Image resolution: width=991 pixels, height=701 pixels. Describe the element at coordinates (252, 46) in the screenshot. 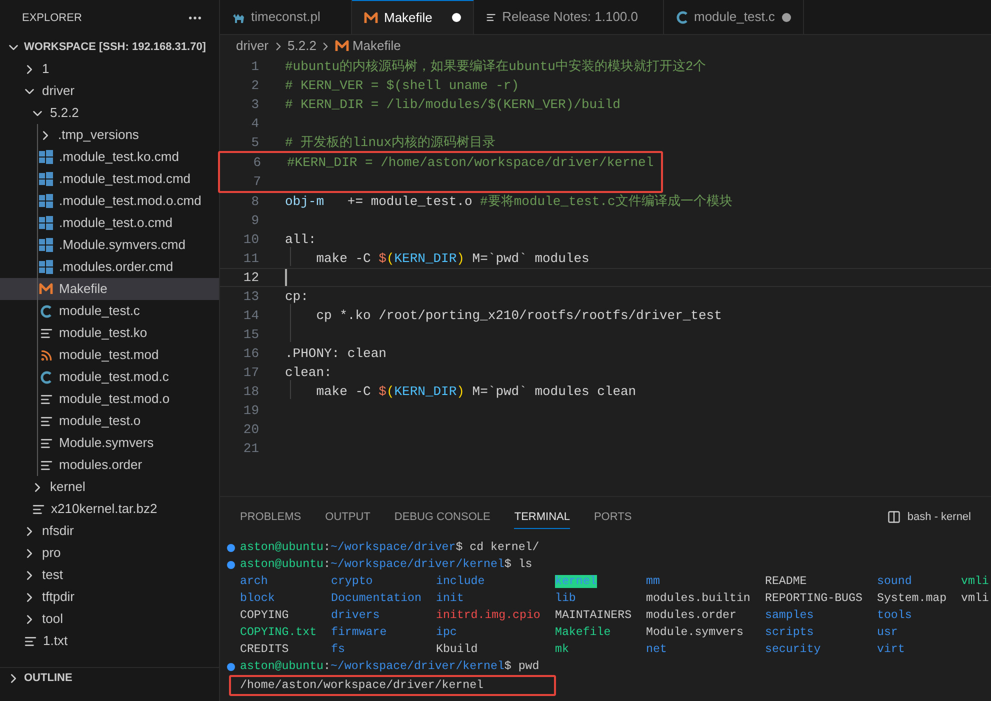

I see `breadcrumb-item: driver` at that location.